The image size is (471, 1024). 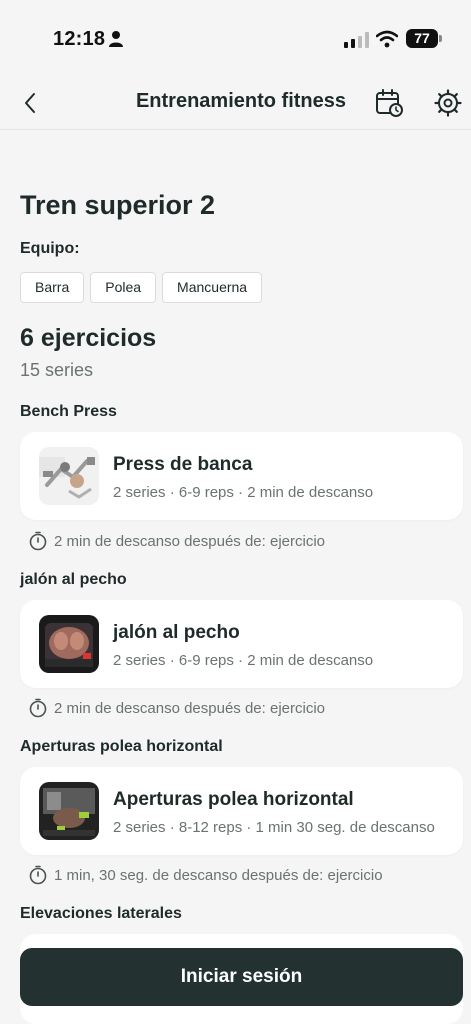 I want to click on exercise-group-label: Aperturas polea horizontal, so click(x=121, y=746).